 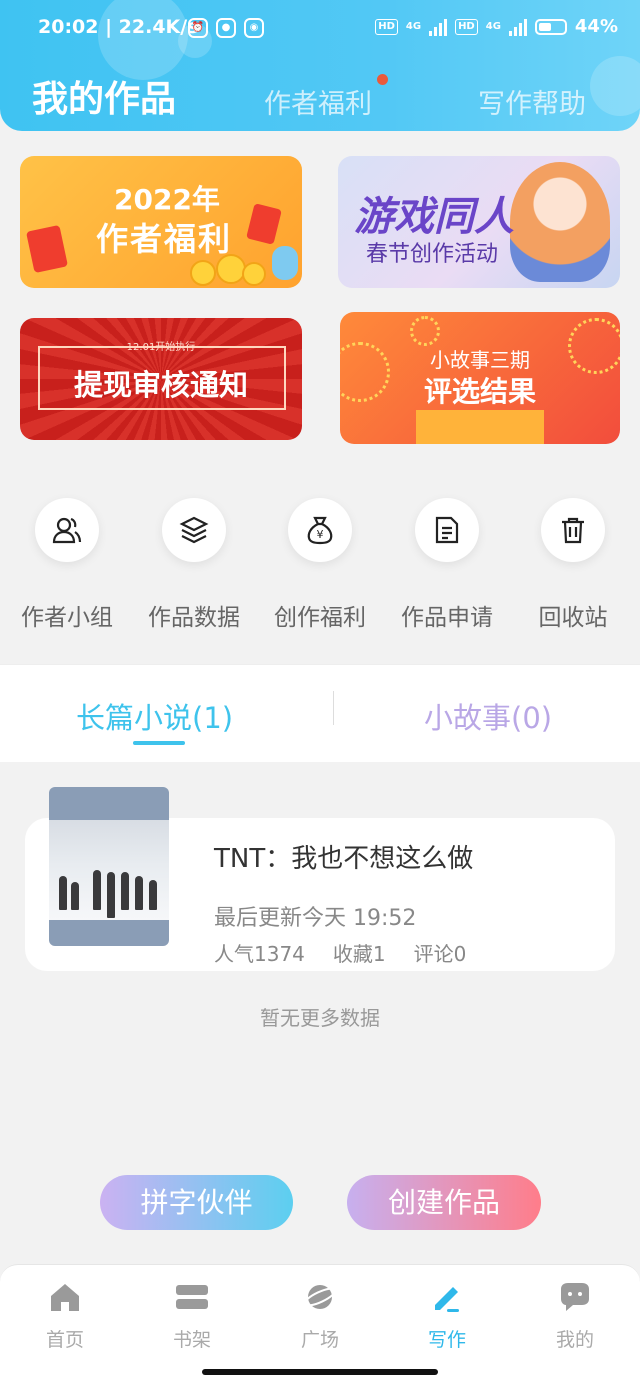 I want to click on status-right: HD 4G HD 4G 44%, so click(x=496, y=26).